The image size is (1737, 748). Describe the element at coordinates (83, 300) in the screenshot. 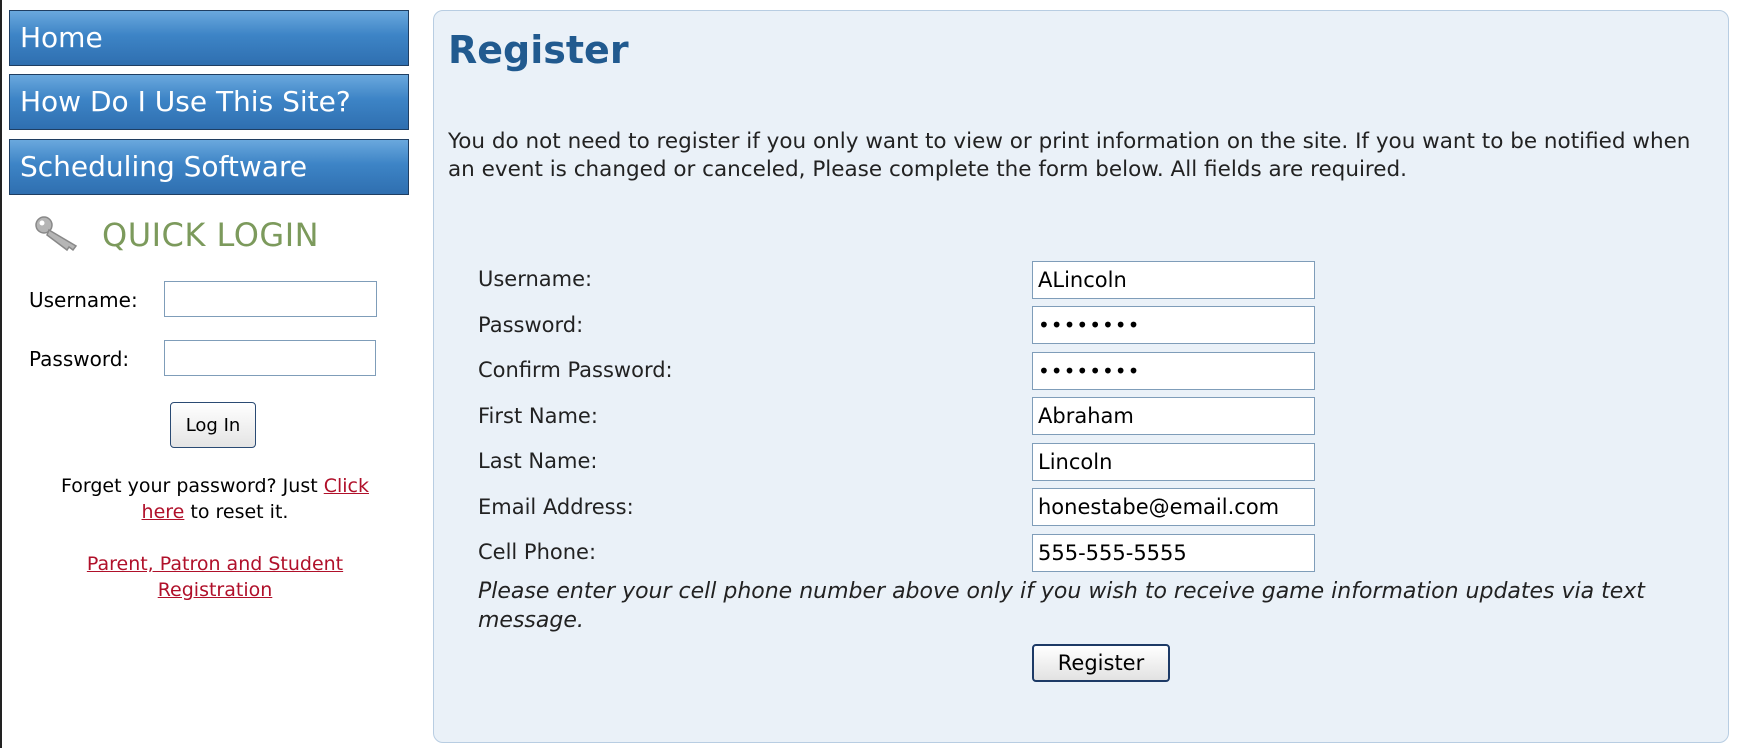

I see `quick-login-username-label: Username:` at that location.